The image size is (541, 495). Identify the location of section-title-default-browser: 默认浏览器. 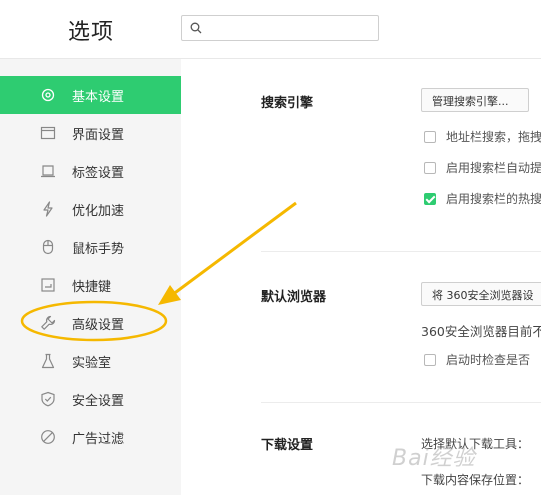
(294, 297).